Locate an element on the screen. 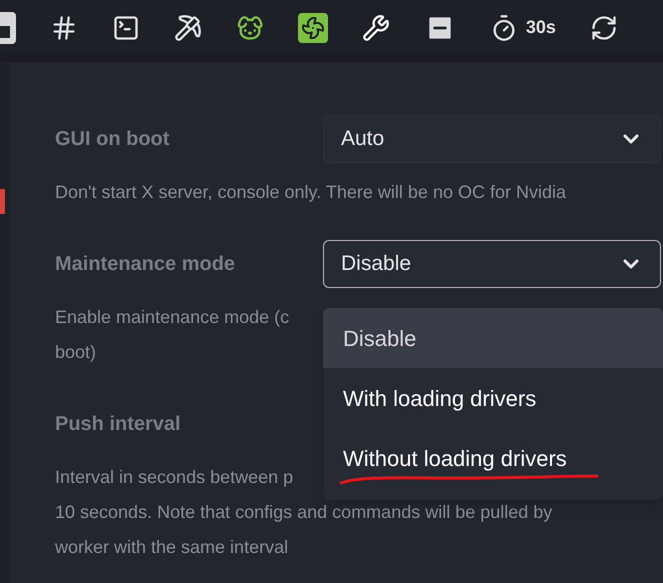 This screenshot has height=583, width=663. setting-label: GUI on boot is located at coordinates (112, 139).